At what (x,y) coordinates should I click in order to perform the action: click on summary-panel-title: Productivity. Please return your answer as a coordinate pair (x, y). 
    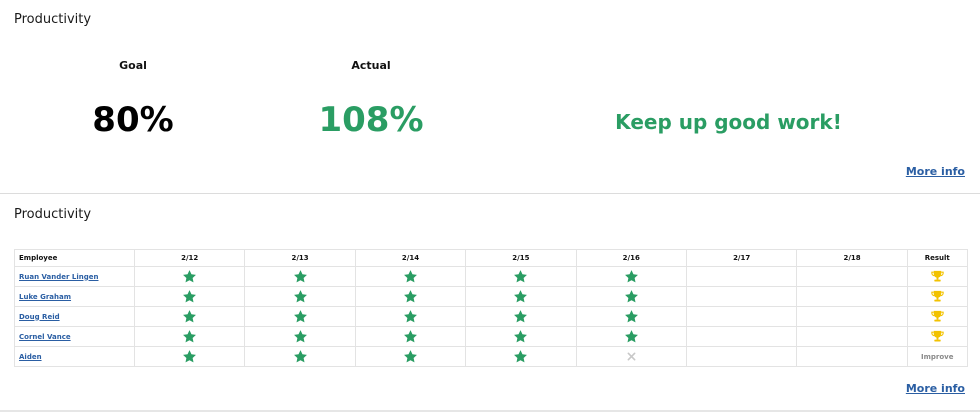
    Looking at the image, I should click on (53, 19).